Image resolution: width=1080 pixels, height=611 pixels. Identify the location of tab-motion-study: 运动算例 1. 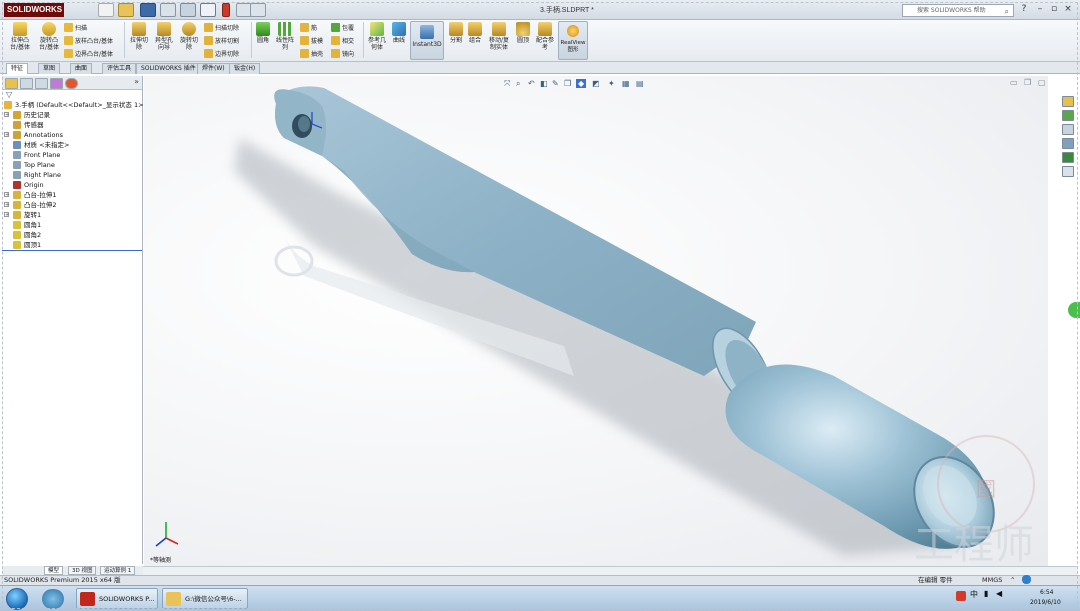
(118, 570).